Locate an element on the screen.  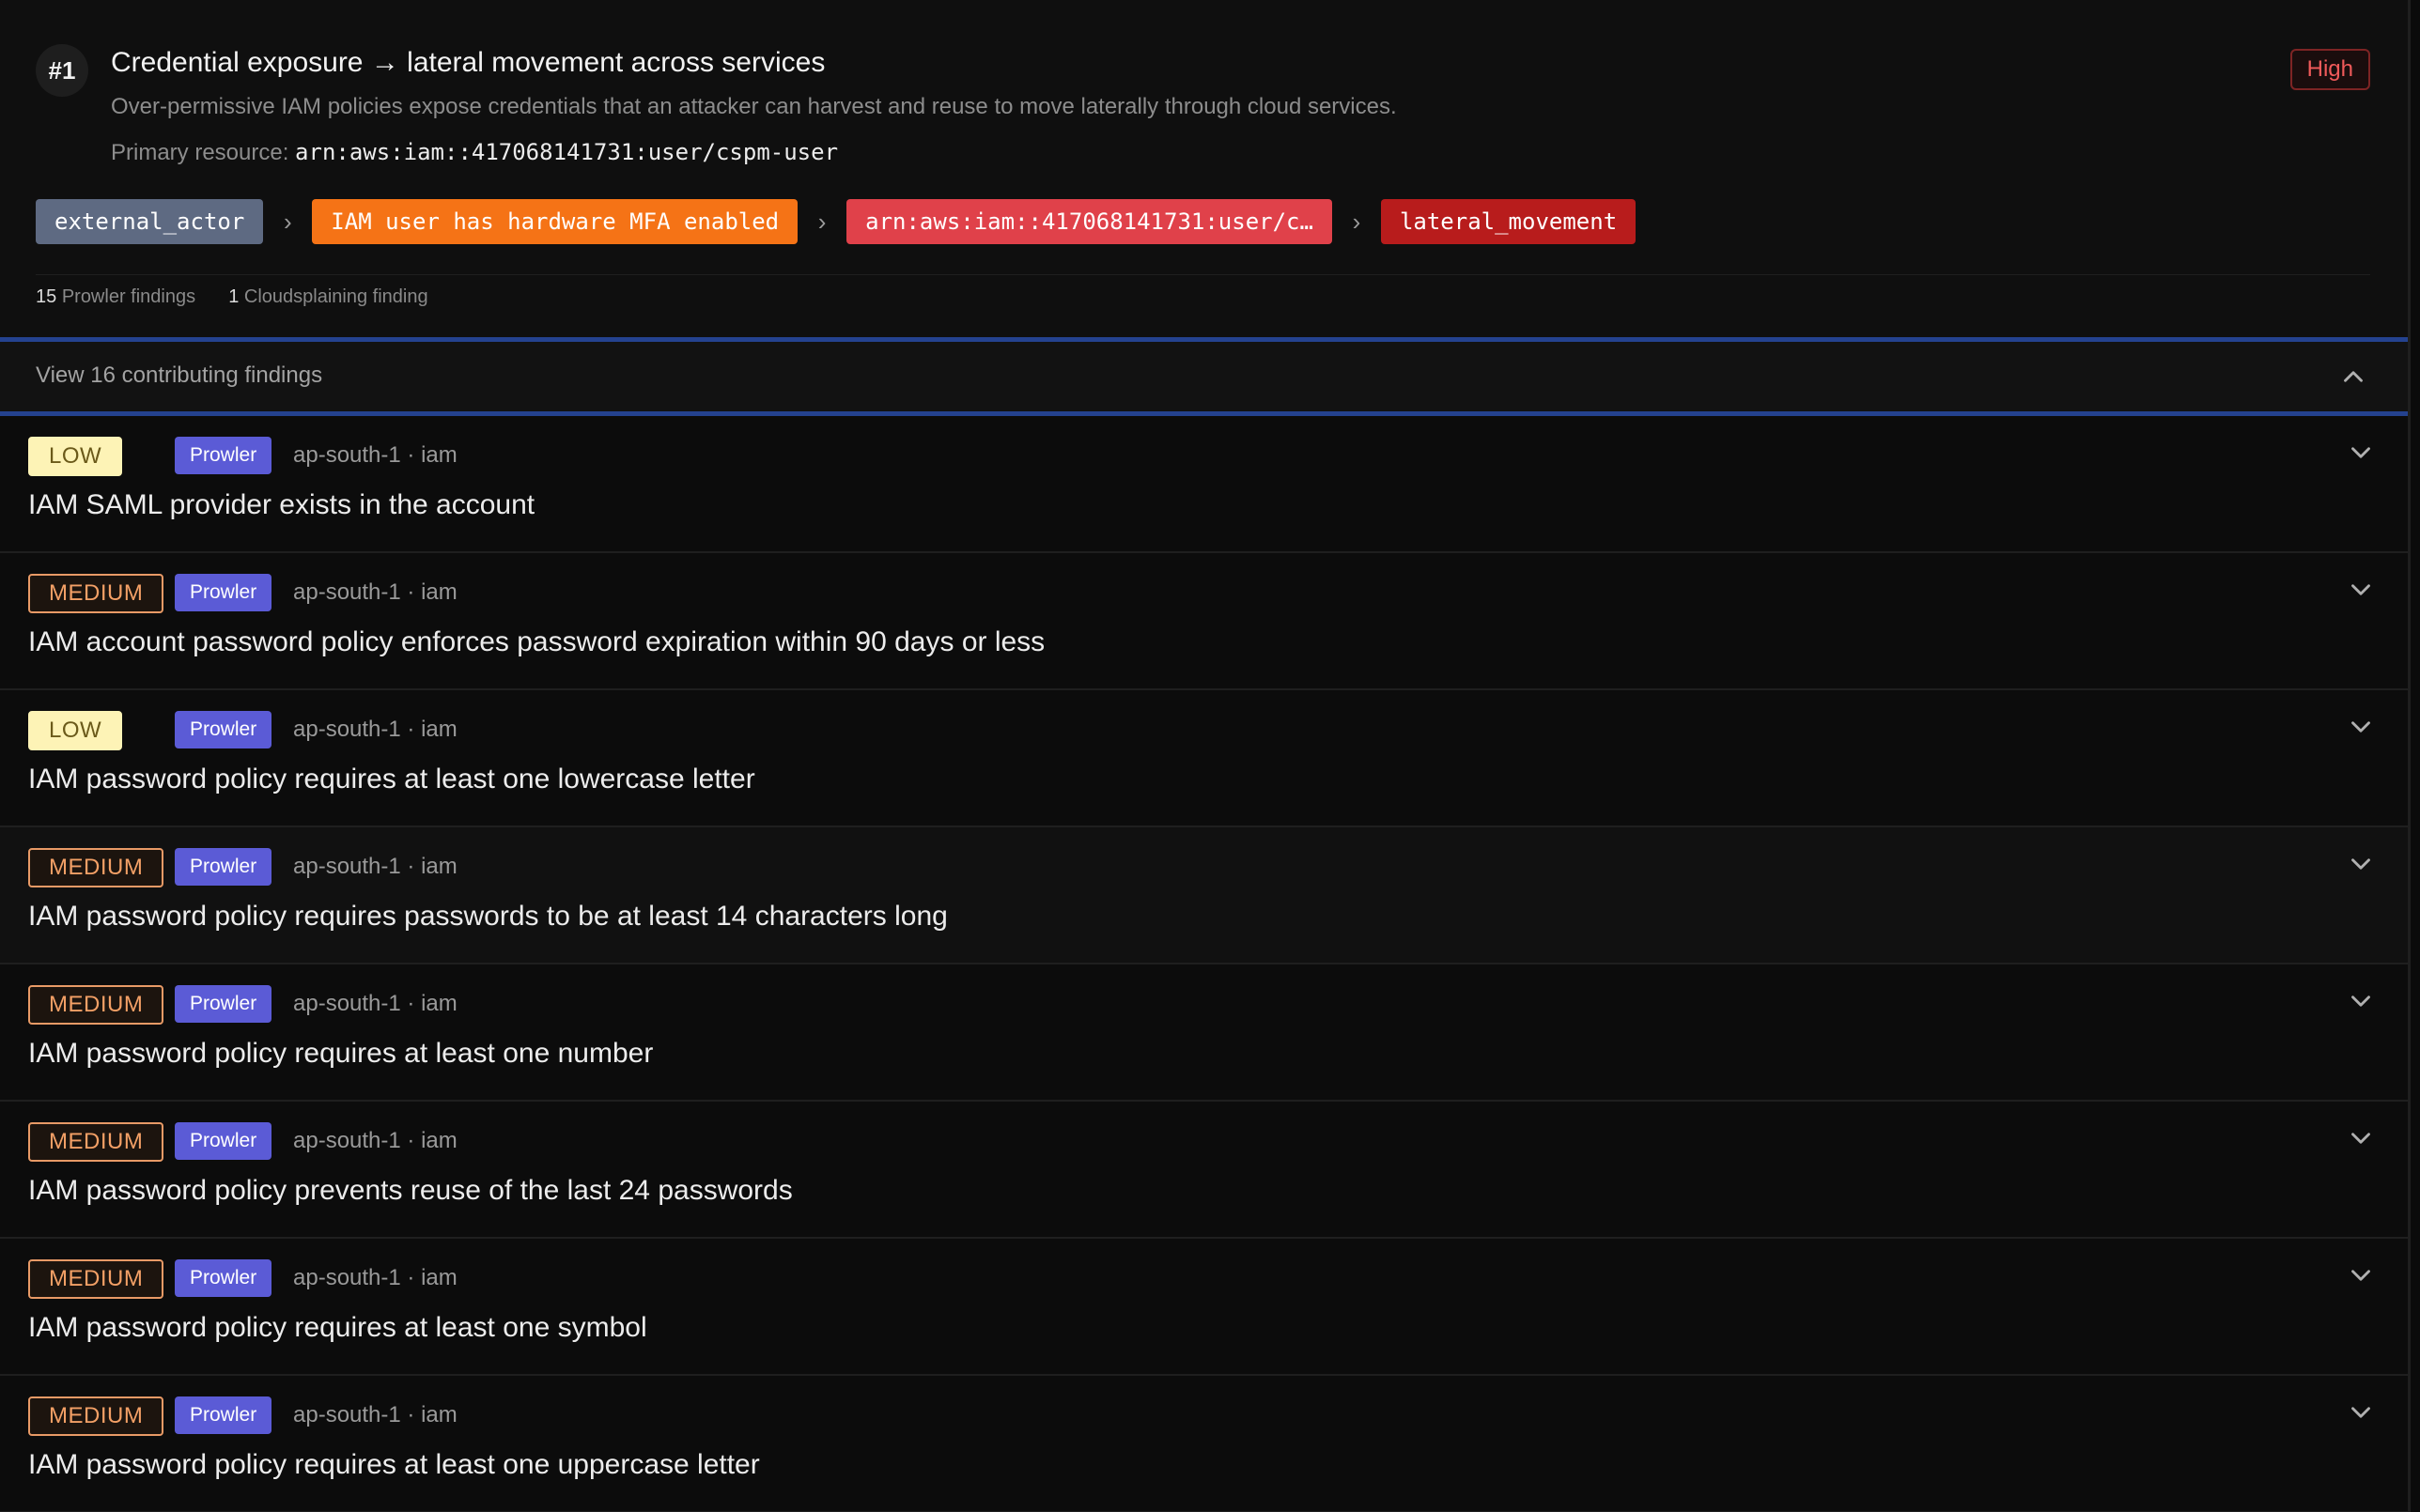
cloudsplaining-count: 1 is located at coordinates (234, 296).